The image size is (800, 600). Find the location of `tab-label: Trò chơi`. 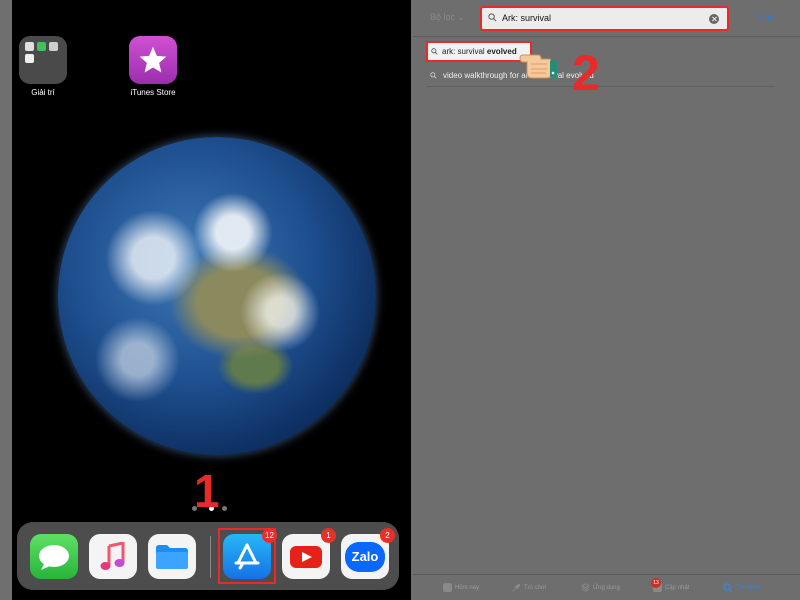

tab-label: Trò chơi is located at coordinates (535, 587).